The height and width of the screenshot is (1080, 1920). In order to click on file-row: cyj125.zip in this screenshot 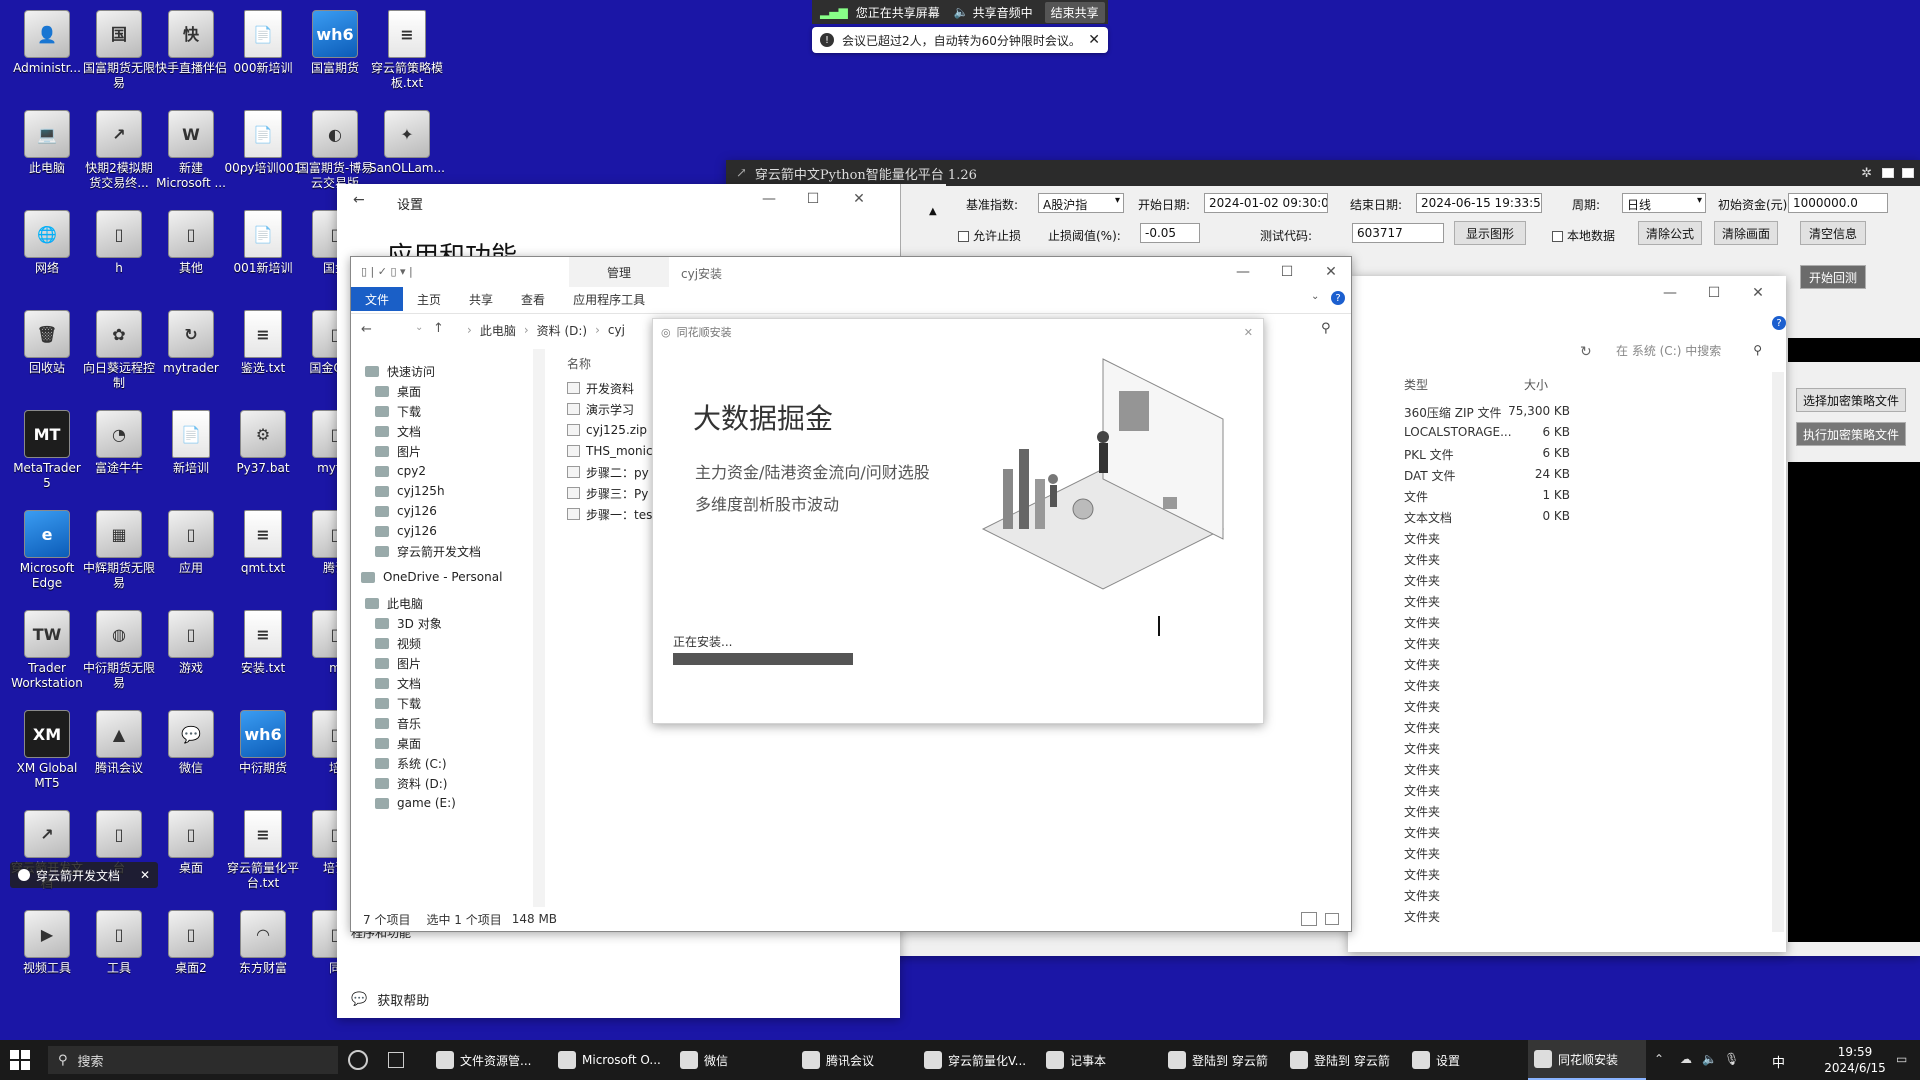, I will do `click(607, 430)`.